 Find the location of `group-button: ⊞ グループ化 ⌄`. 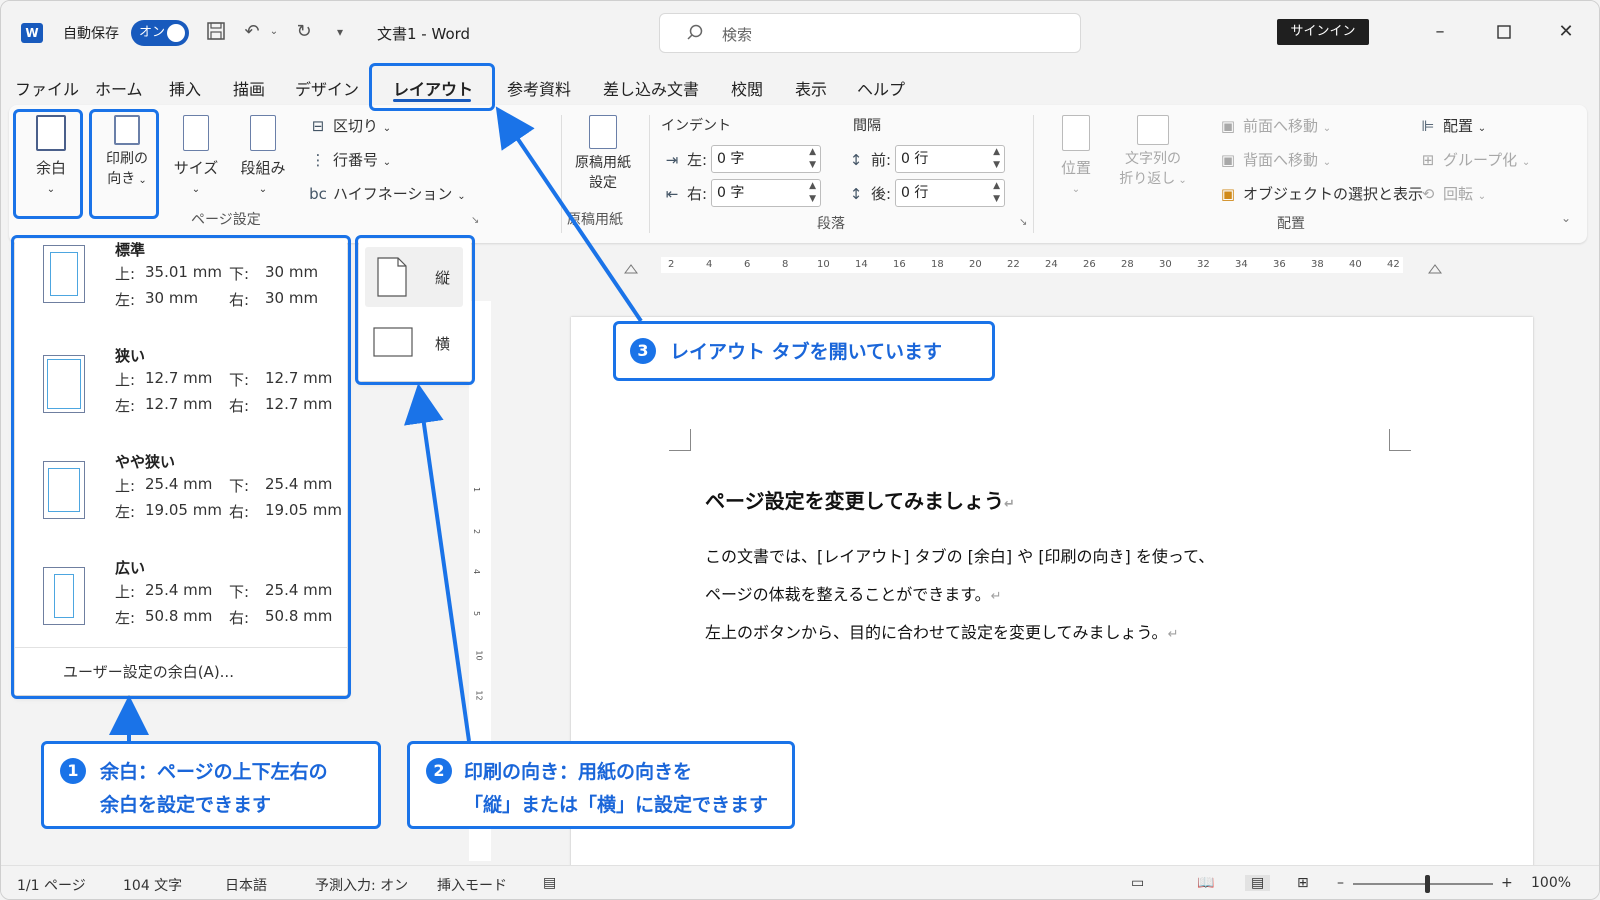

group-button: ⊞ グループ化 ⌄ is located at coordinates (1475, 159).